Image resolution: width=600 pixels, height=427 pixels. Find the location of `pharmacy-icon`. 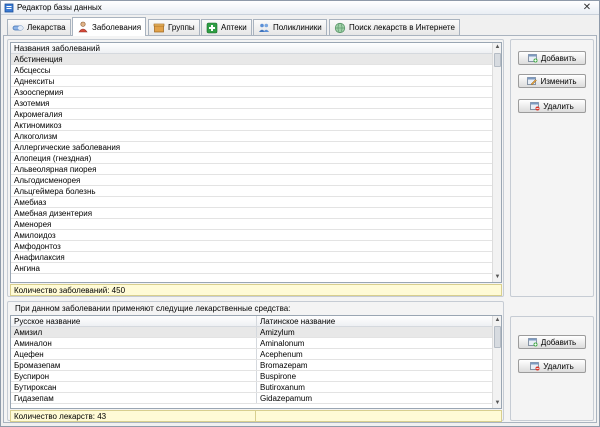

pharmacy-icon is located at coordinates (212, 28).